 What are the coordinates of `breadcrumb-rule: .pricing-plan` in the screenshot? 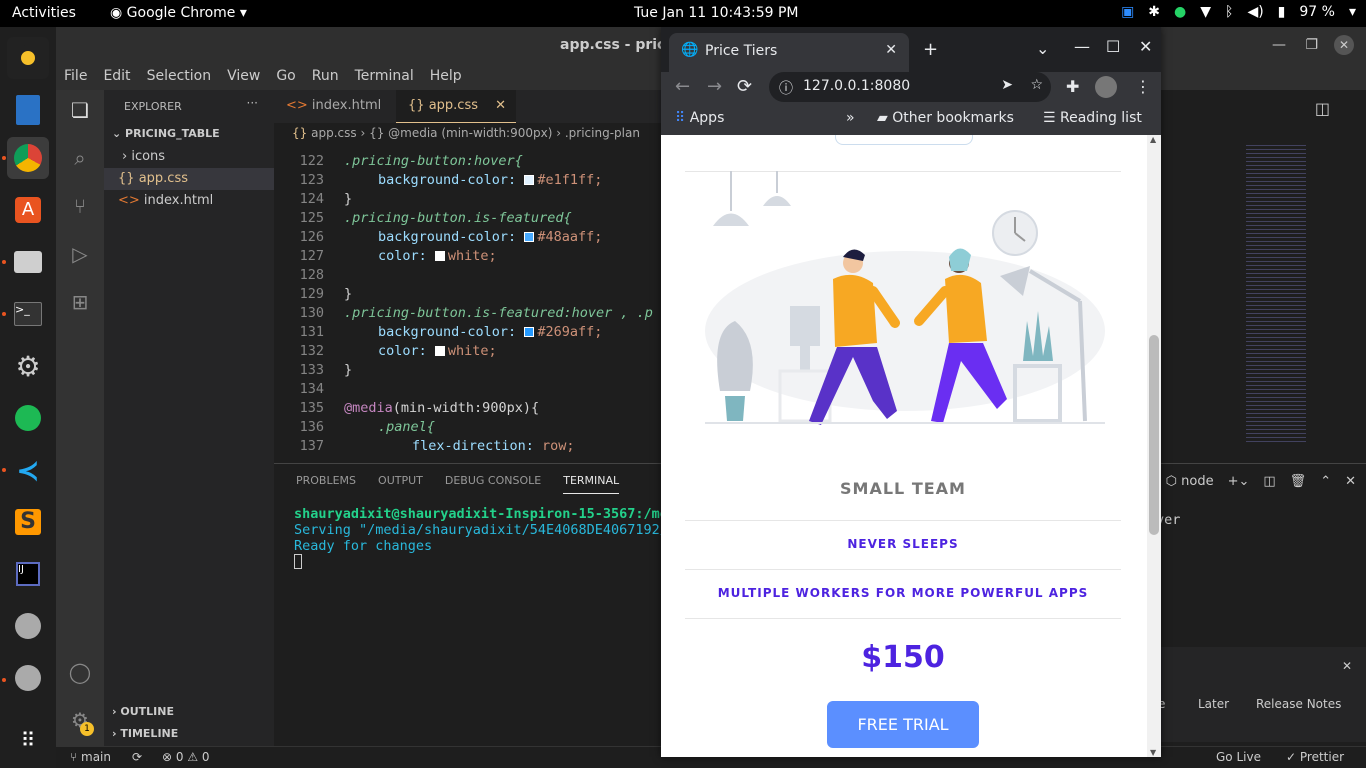 It's located at (602, 133).